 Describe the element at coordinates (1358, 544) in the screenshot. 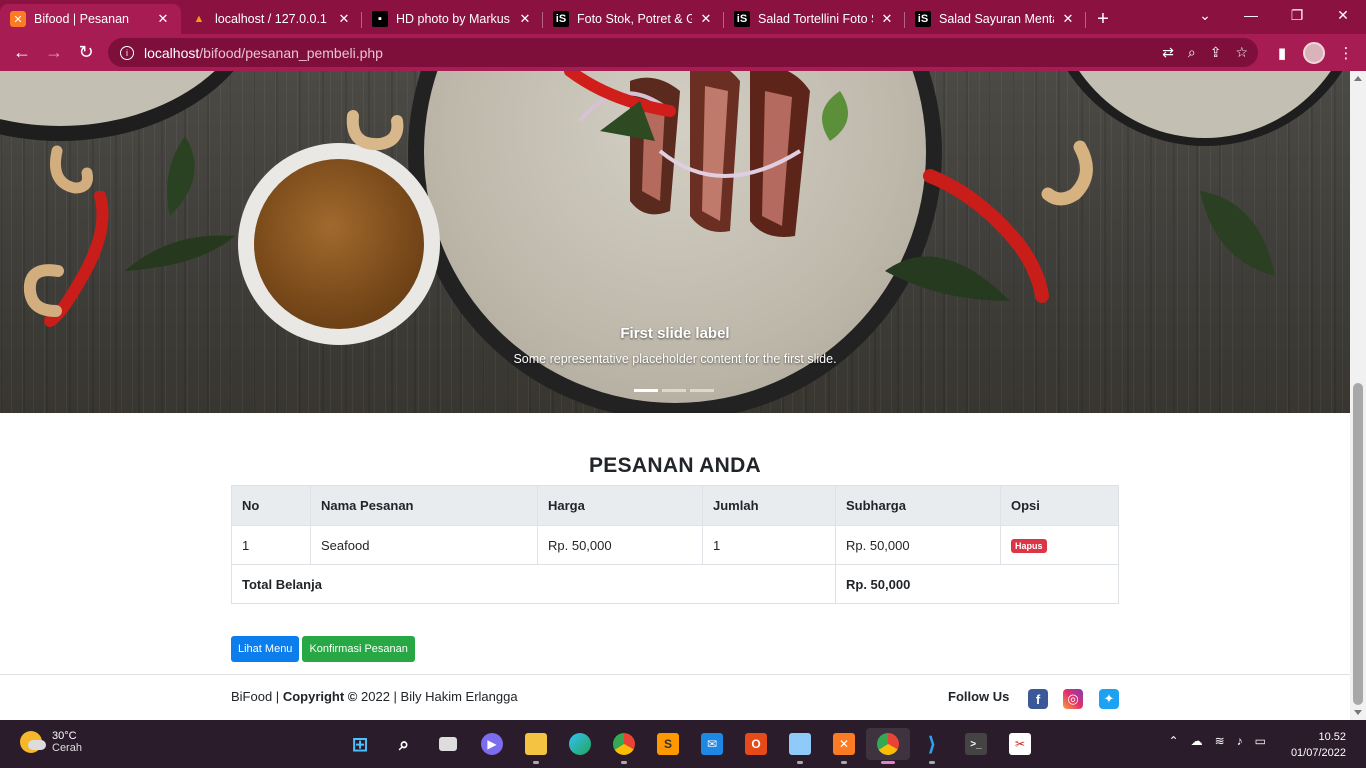

I see `scrollbar-thumb` at that location.